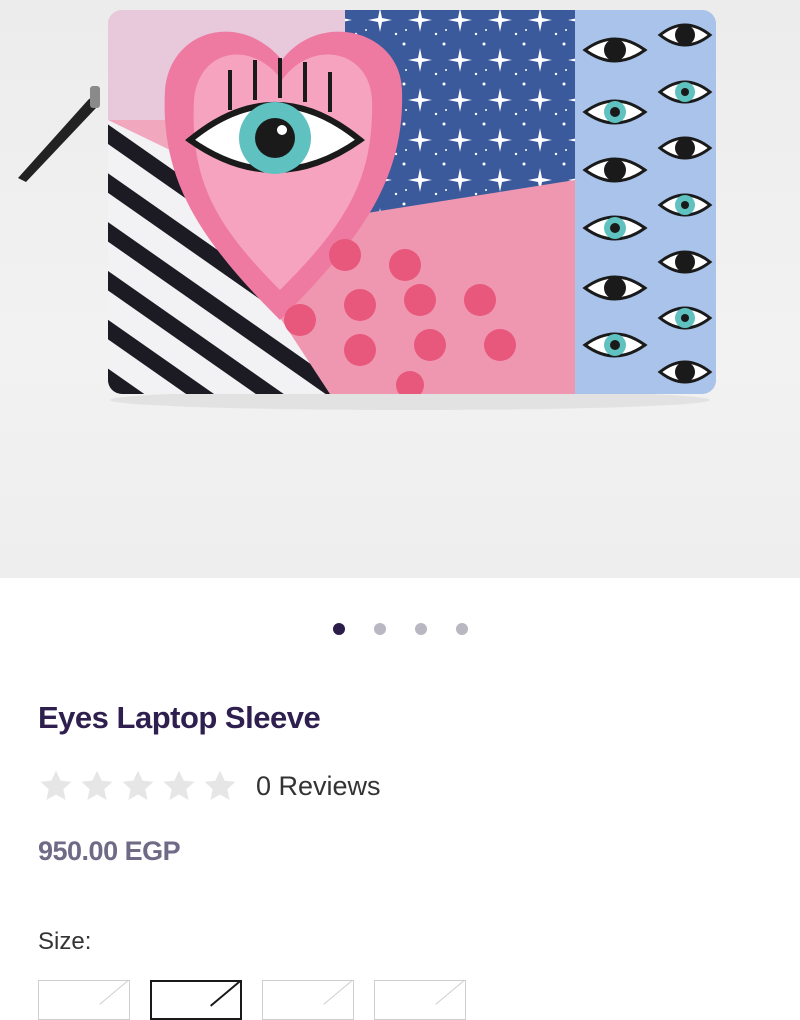  I want to click on reviews-count-link: 0 Reviews, so click(318, 786).